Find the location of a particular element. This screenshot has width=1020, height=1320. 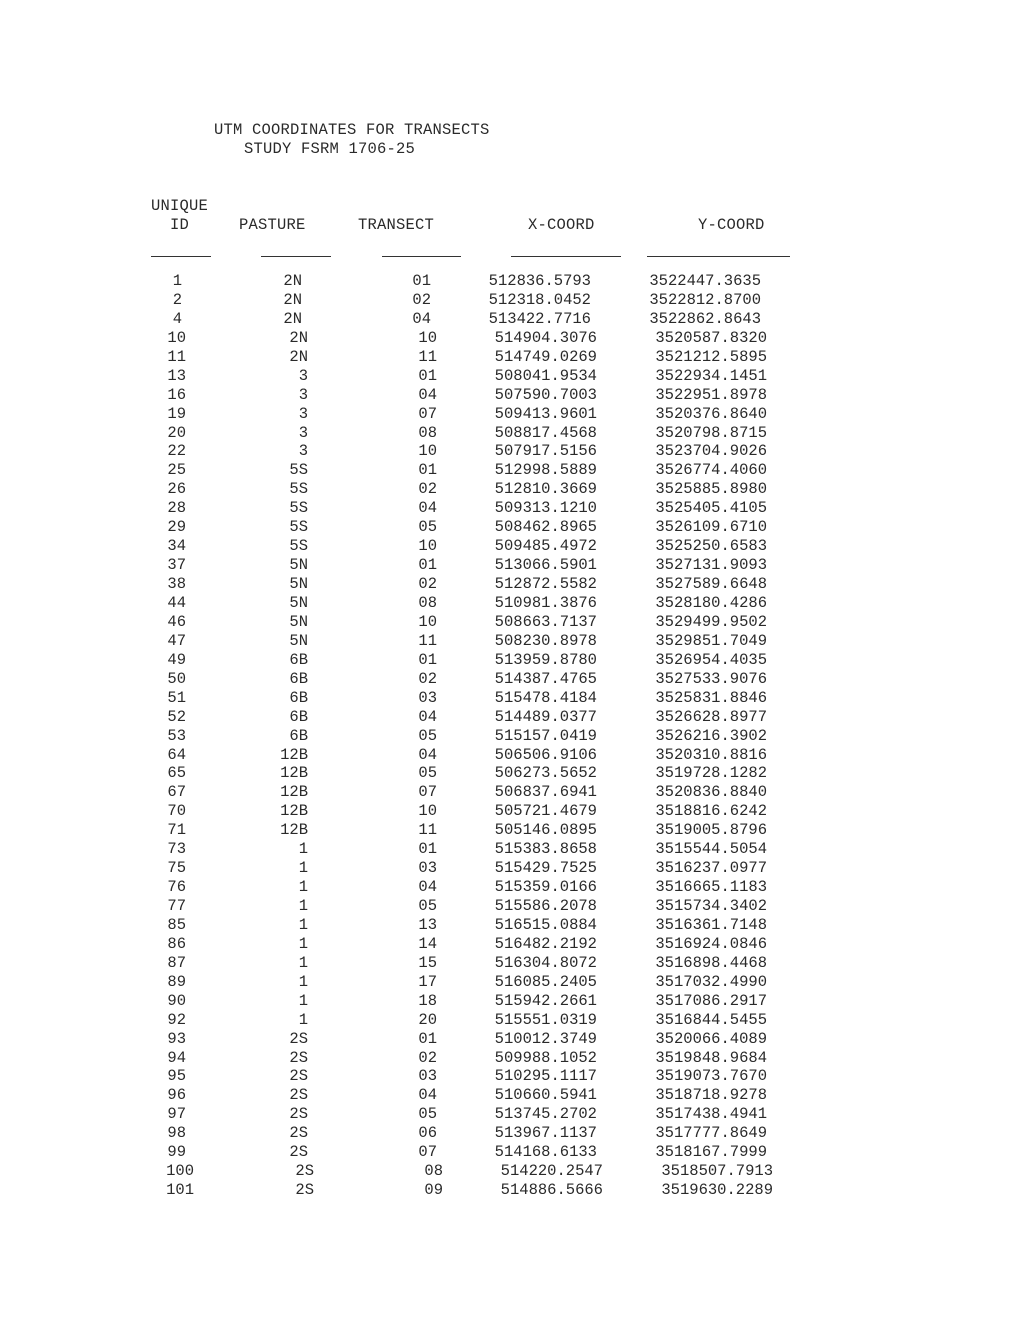

cell-x-coord: 509988.1052 is located at coordinates (545, 1057).